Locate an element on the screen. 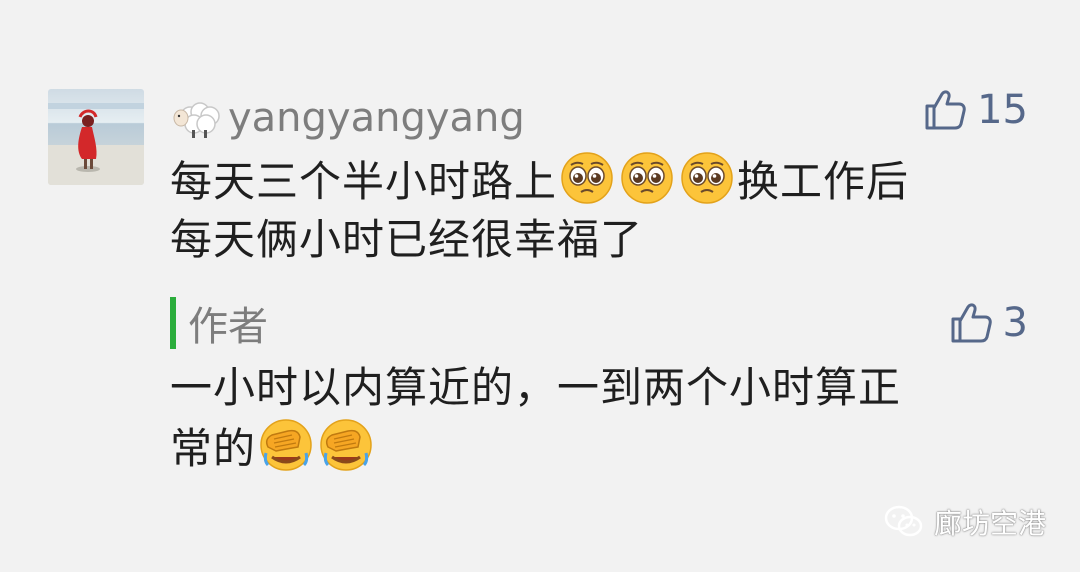  sheep-icon is located at coordinates (197, 118).